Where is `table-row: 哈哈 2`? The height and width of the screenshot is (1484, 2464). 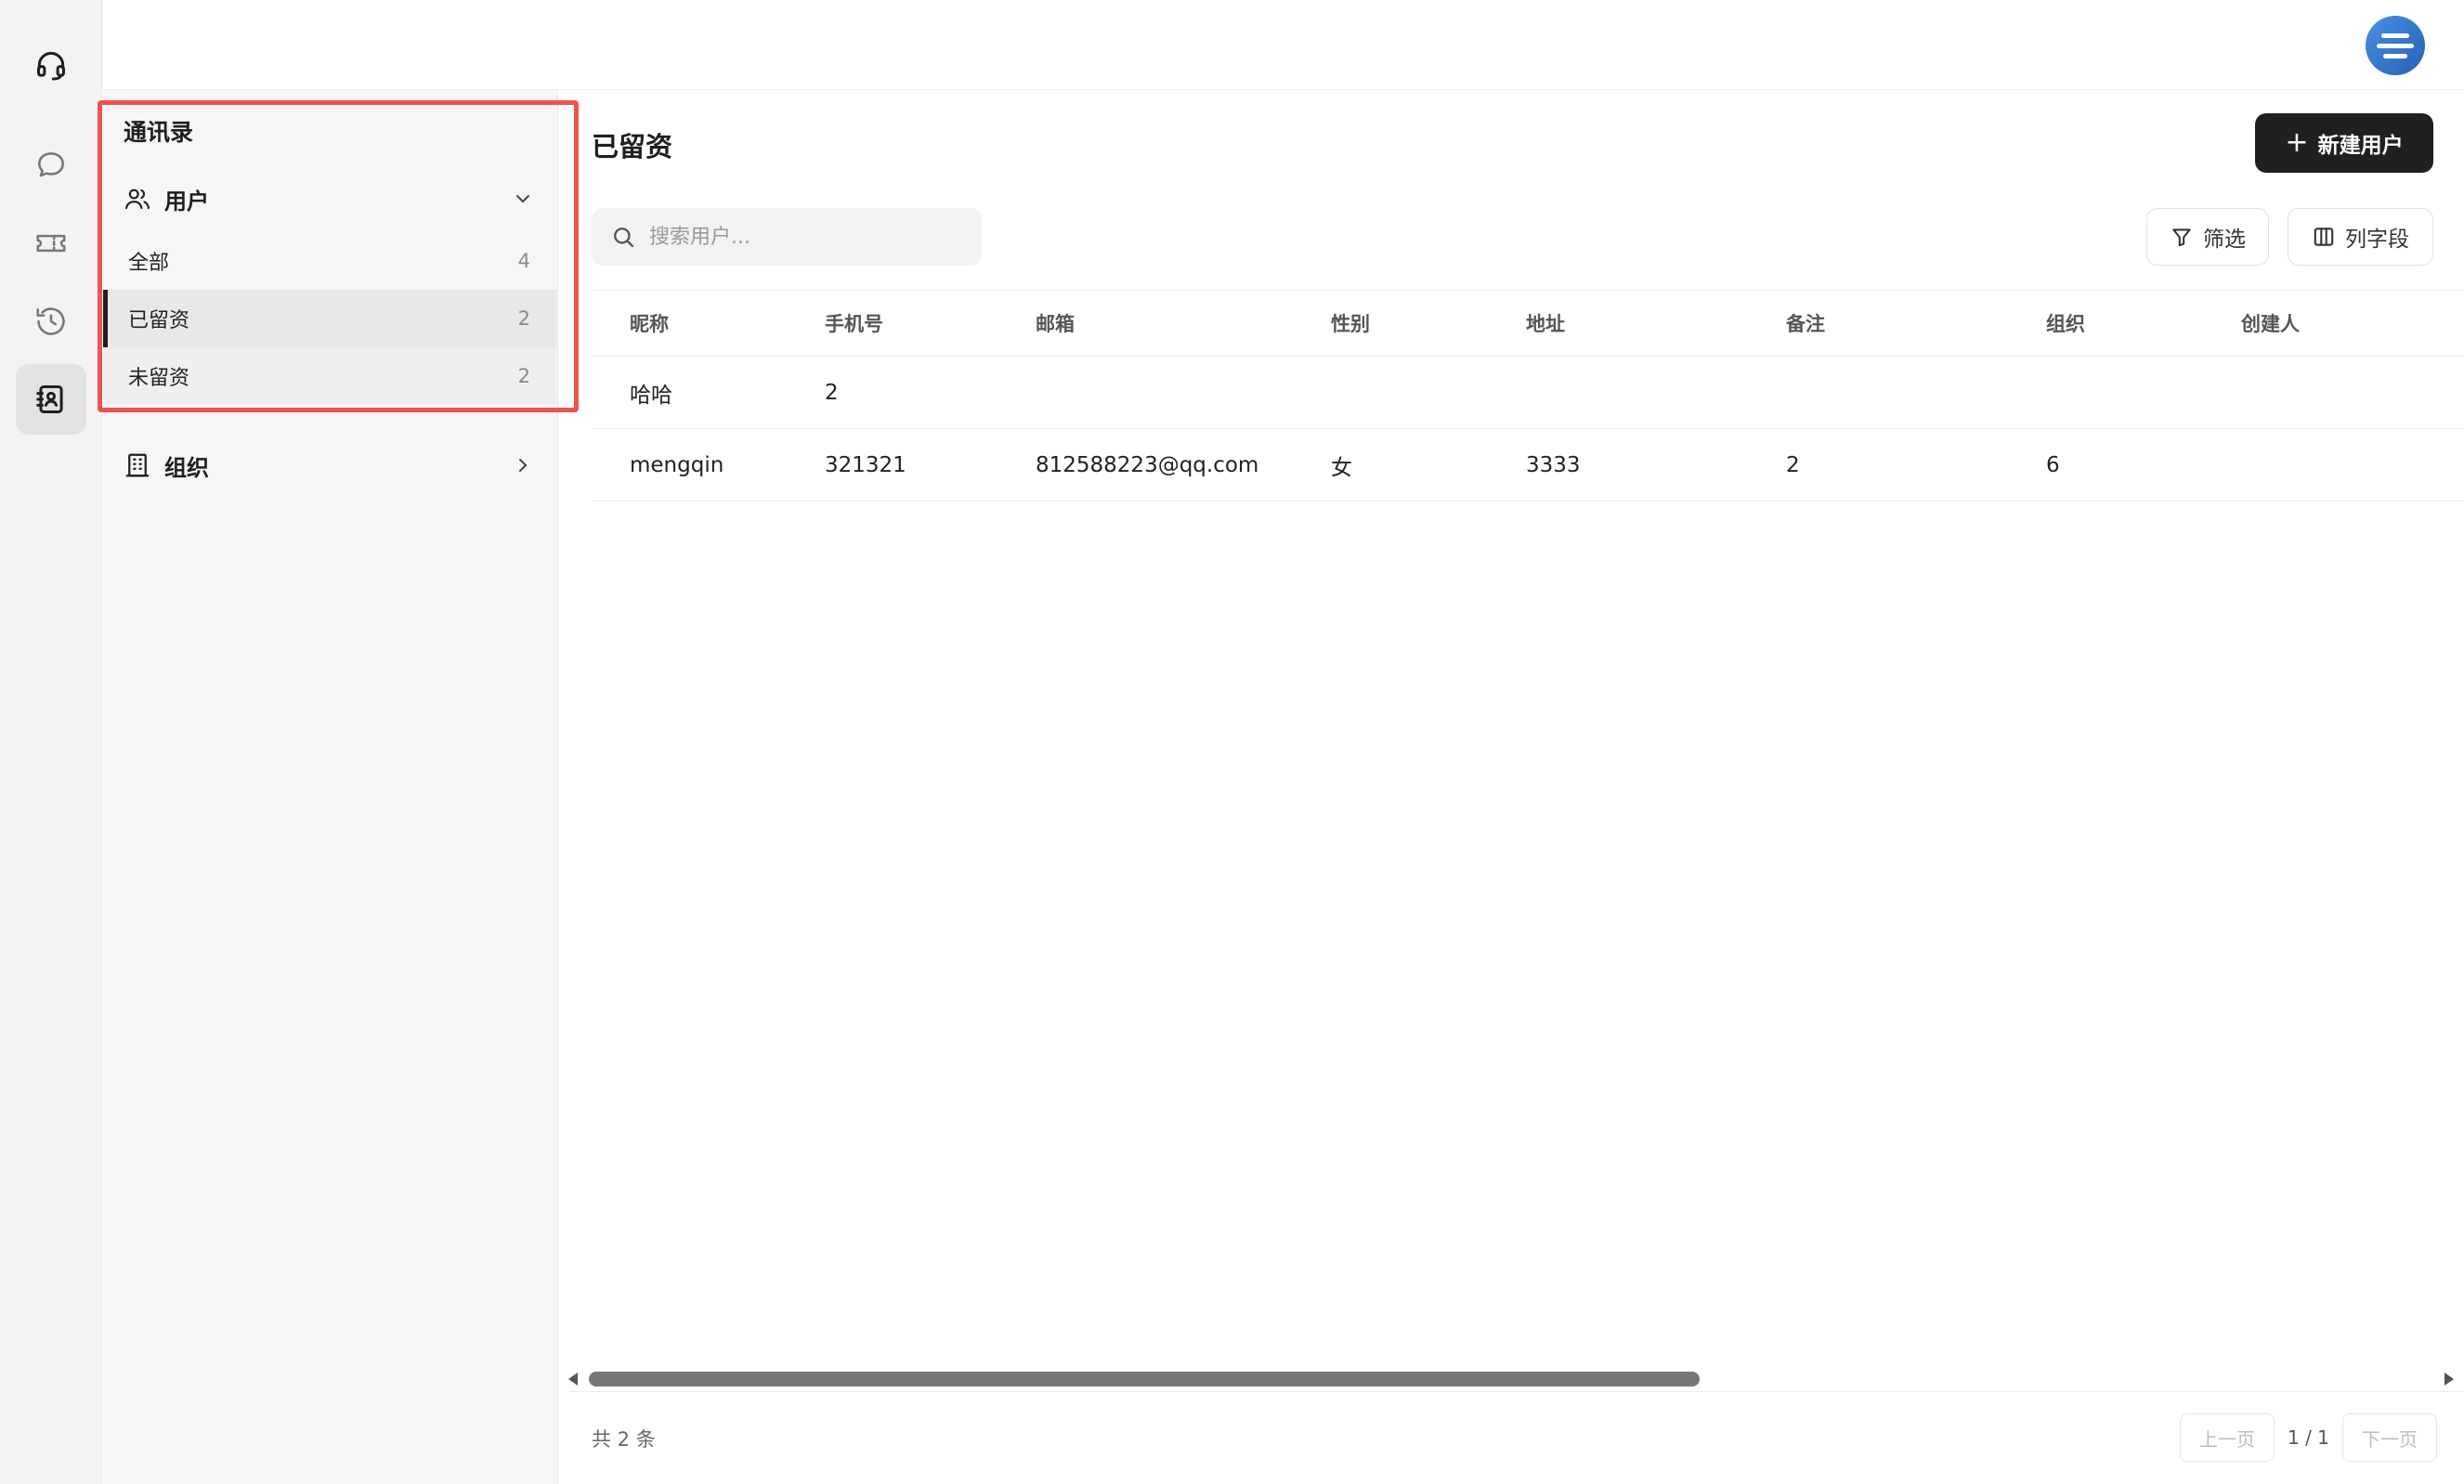 table-row: 哈哈 2 is located at coordinates (1528, 393).